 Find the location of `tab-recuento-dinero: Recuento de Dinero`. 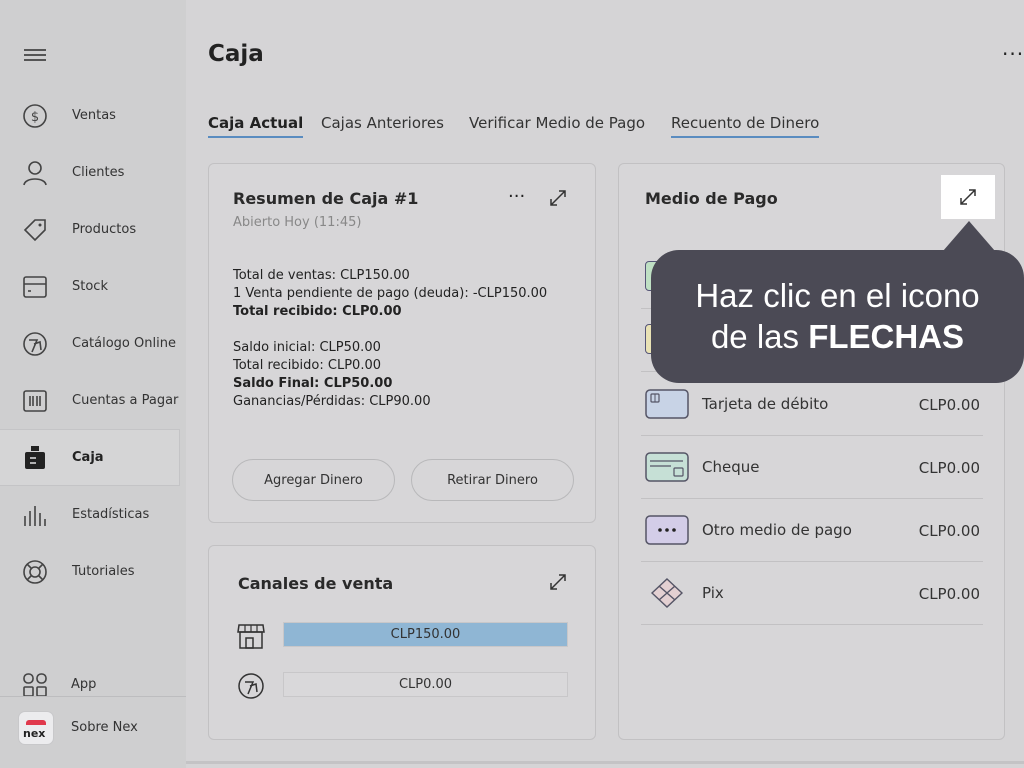

tab-recuento-dinero: Recuento de Dinero is located at coordinates (745, 126).